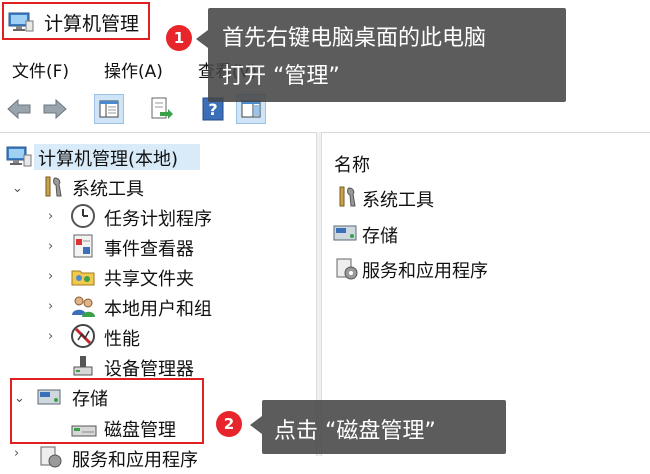 Image resolution: width=650 pixels, height=474 pixels. Describe the element at coordinates (256, 425) in the screenshot. I see `callout-2-pointer` at that location.